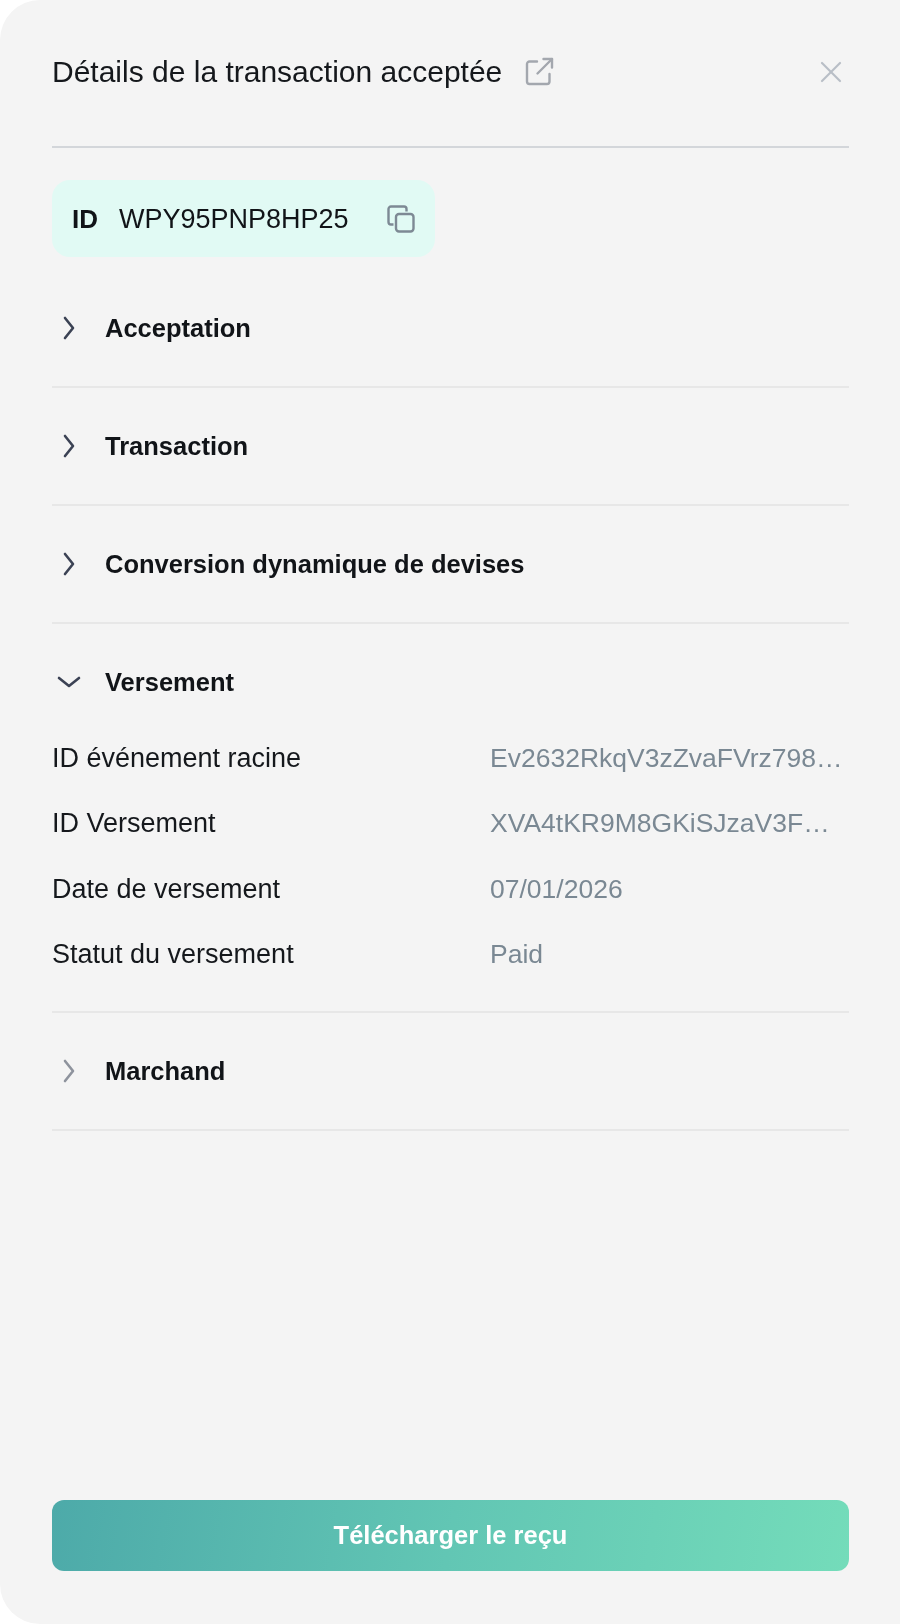 The image size is (900, 1624). What do you see at coordinates (151, 328) in the screenshot?
I see `section-toggle: Acceptation` at bounding box center [151, 328].